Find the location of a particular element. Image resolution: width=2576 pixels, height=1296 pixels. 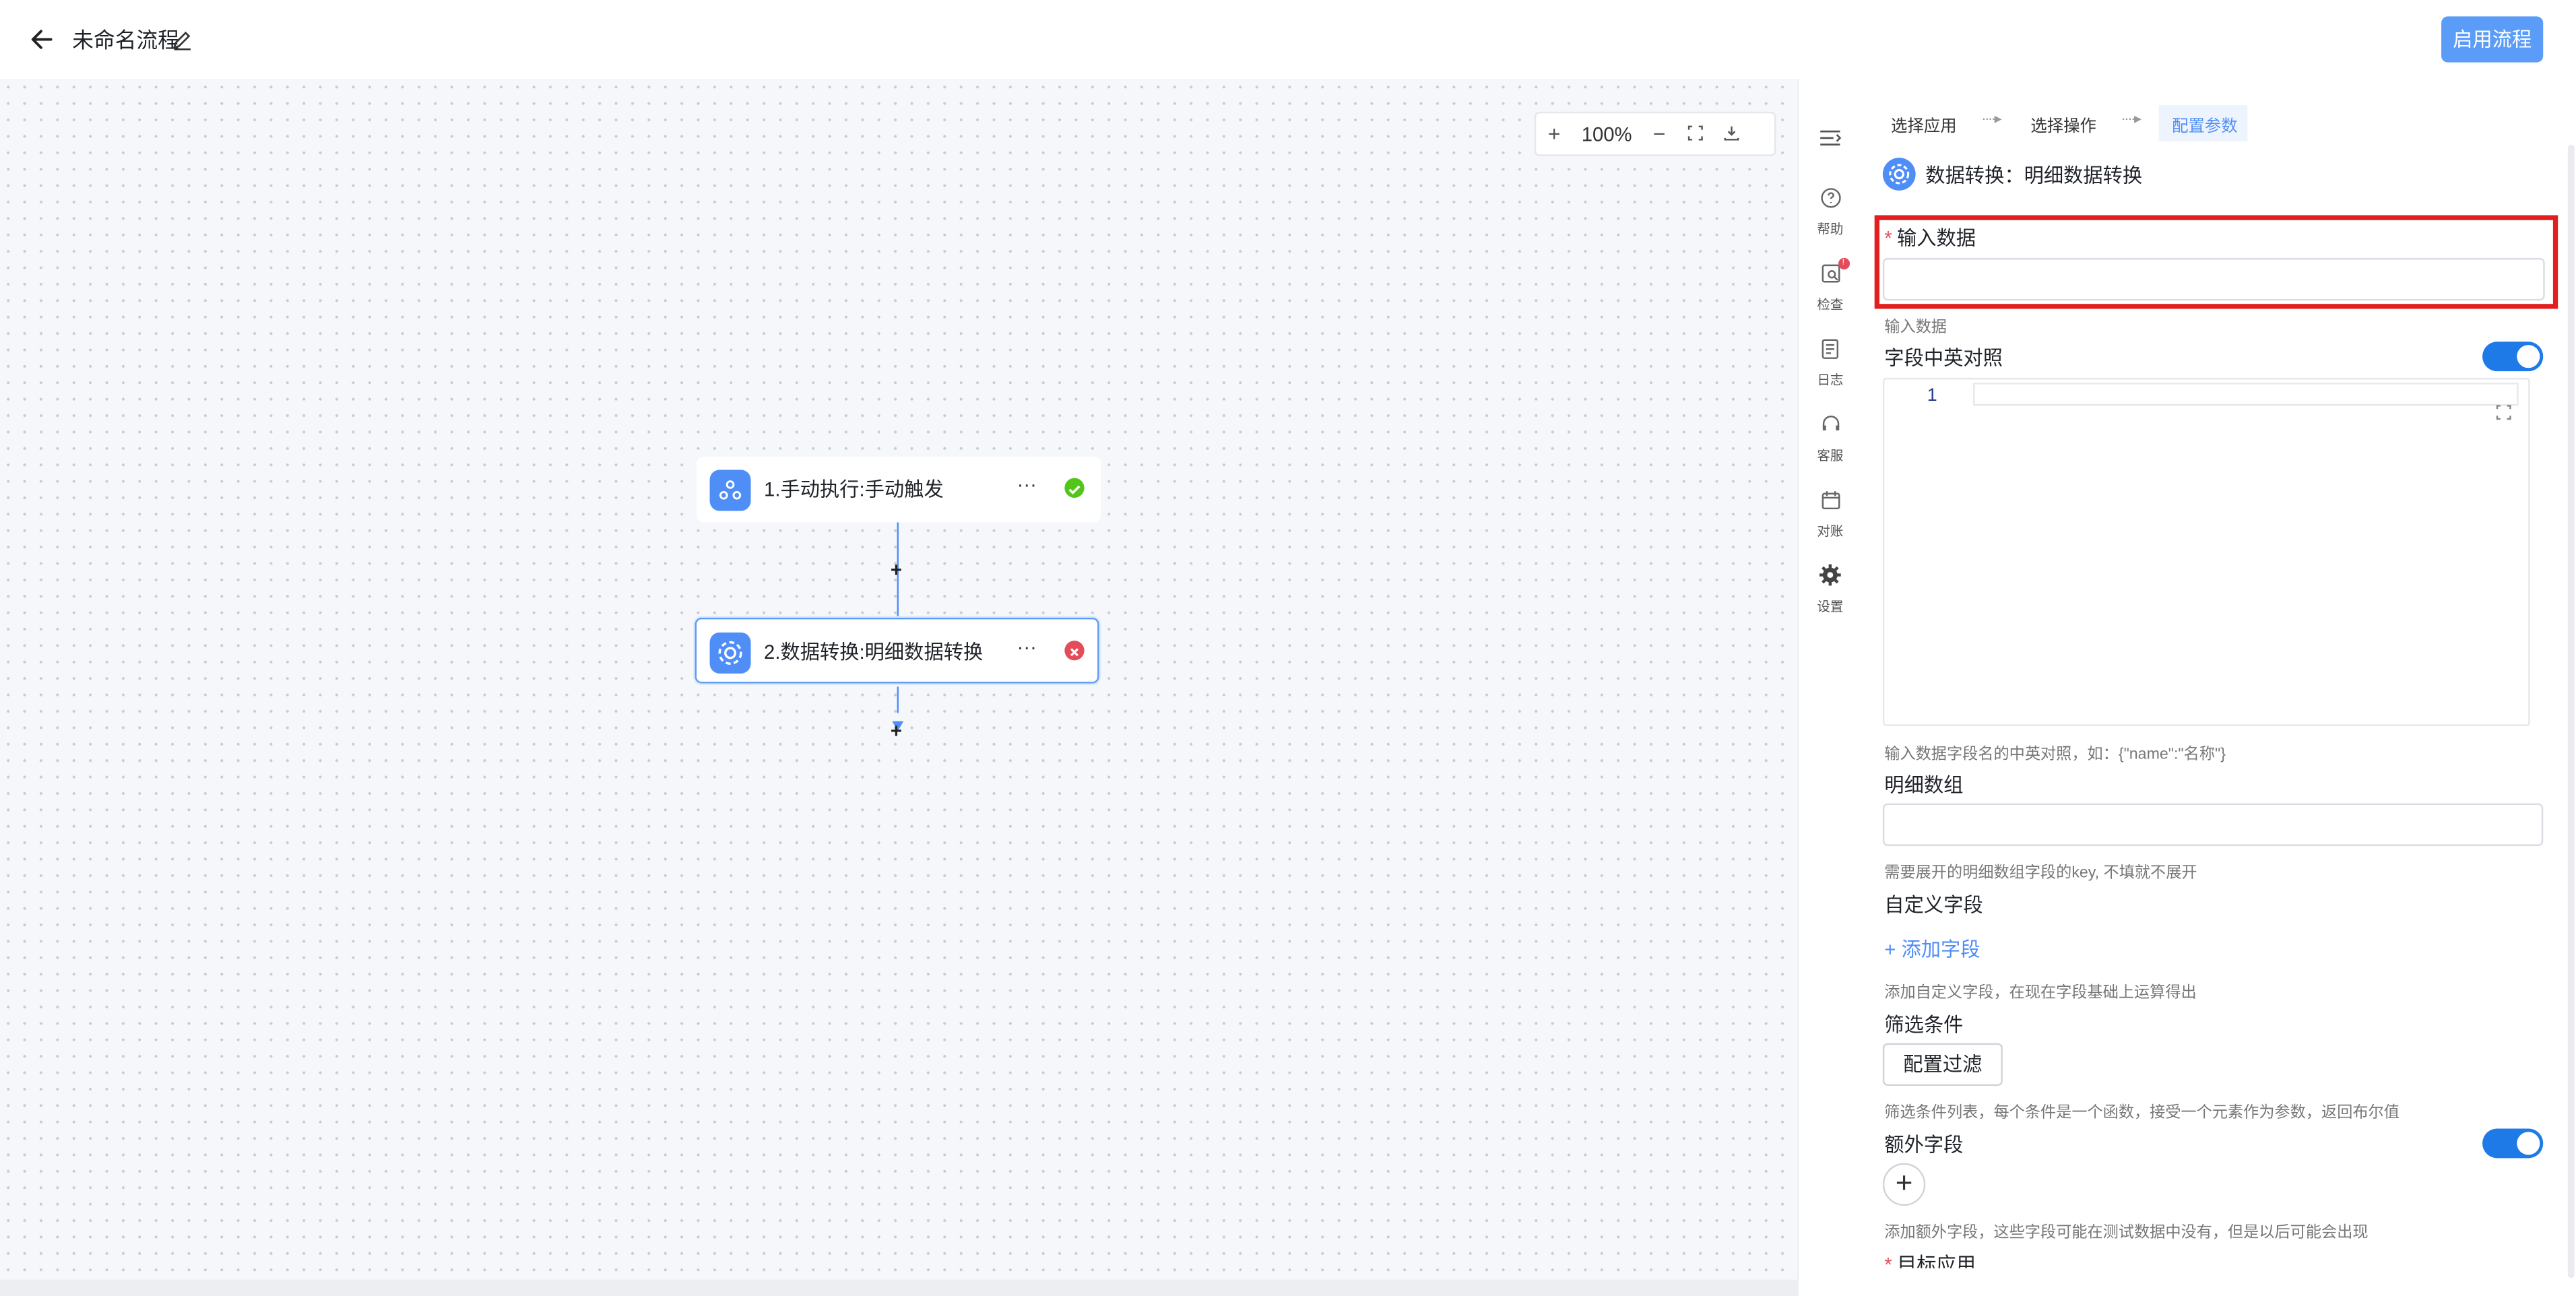

zoom-toolbar: + 100% − is located at coordinates (1655, 133).